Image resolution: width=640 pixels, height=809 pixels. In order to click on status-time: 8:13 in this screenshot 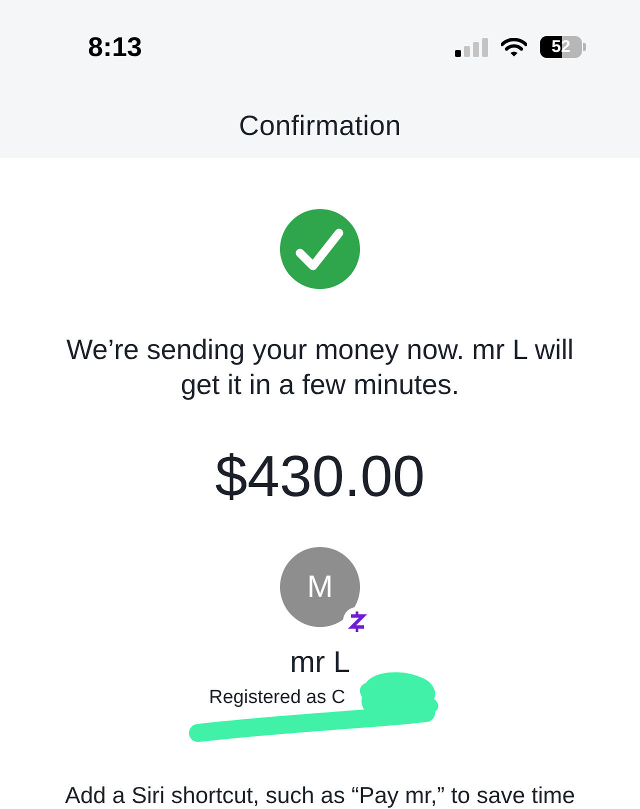, I will do `click(115, 47)`.